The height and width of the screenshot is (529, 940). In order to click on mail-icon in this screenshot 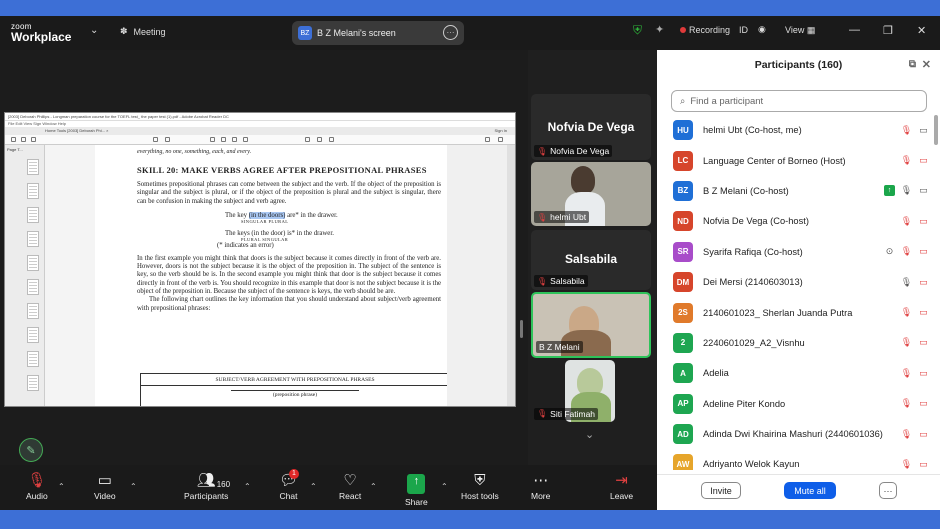, I will do `click(500, 139)`.